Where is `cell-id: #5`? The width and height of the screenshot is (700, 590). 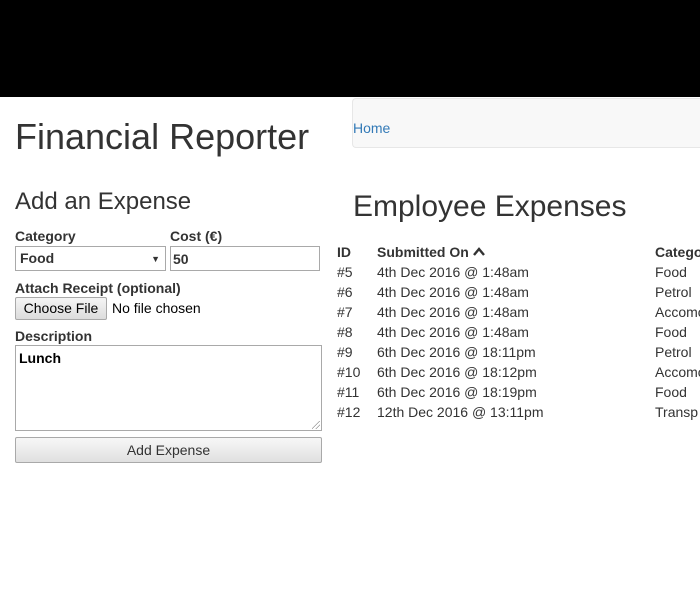 cell-id: #5 is located at coordinates (345, 272).